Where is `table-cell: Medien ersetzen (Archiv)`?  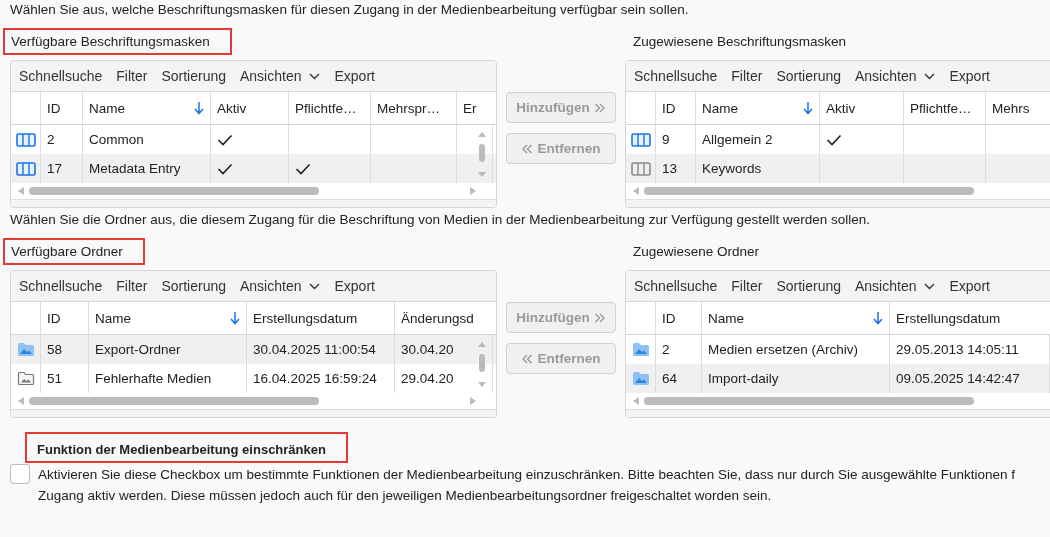 table-cell: Medien ersetzen (Archiv) is located at coordinates (783, 349).